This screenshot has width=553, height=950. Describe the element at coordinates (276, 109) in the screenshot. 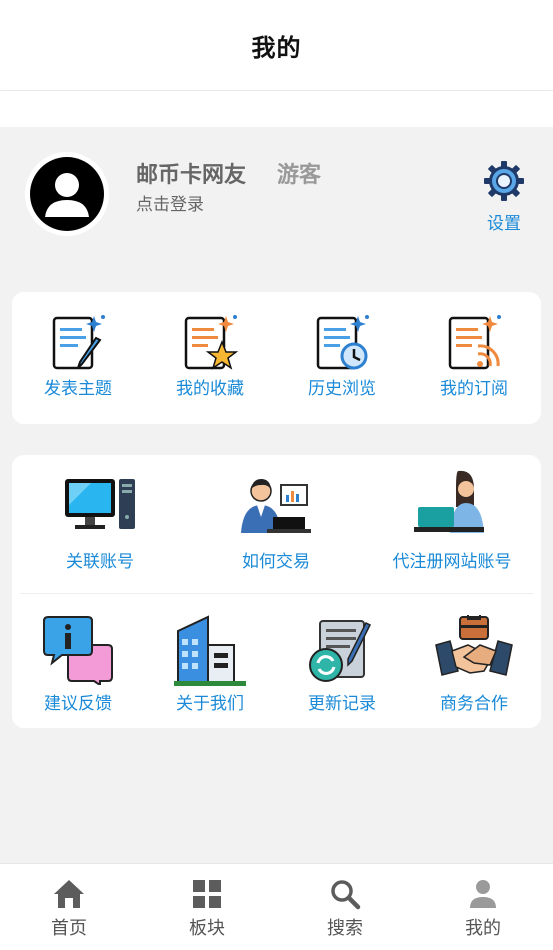

I see `header-spacer` at that location.